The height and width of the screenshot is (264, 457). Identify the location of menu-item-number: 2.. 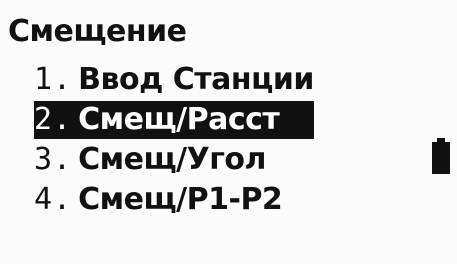
(53, 119).